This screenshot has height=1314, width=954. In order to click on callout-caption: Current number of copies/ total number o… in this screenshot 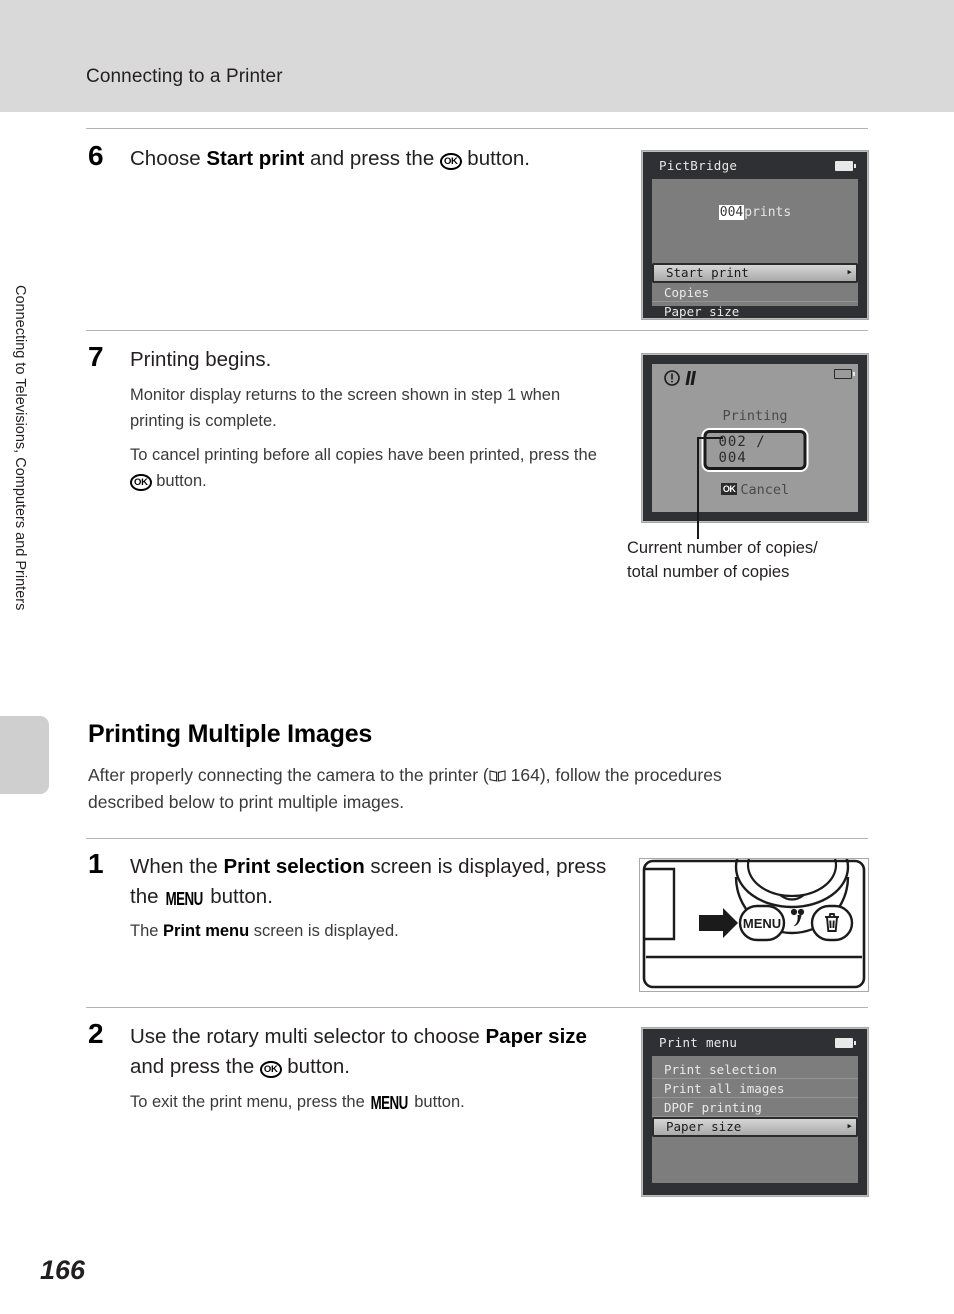, I will do `click(752, 560)`.